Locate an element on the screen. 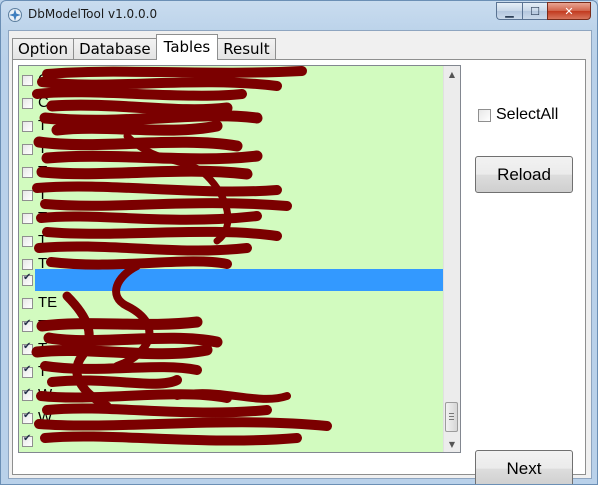 This screenshot has width=598, height=485. close-button: ✕ is located at coordinates (569, 11).